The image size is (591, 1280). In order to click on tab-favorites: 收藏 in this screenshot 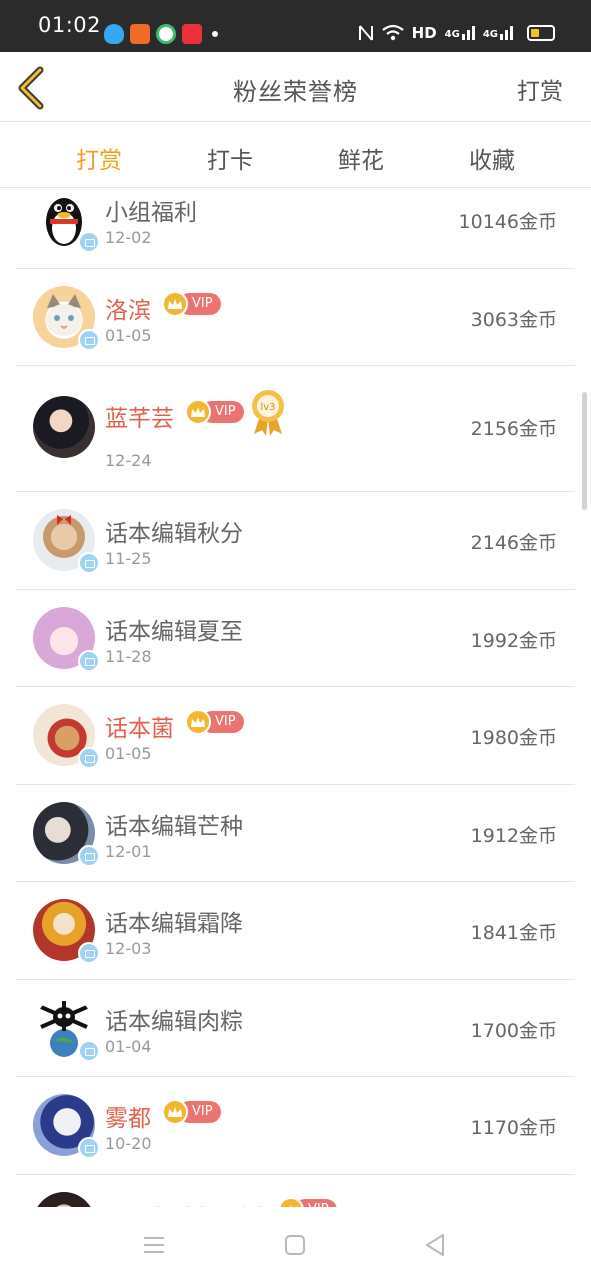, I will do `click(492, 158)`.